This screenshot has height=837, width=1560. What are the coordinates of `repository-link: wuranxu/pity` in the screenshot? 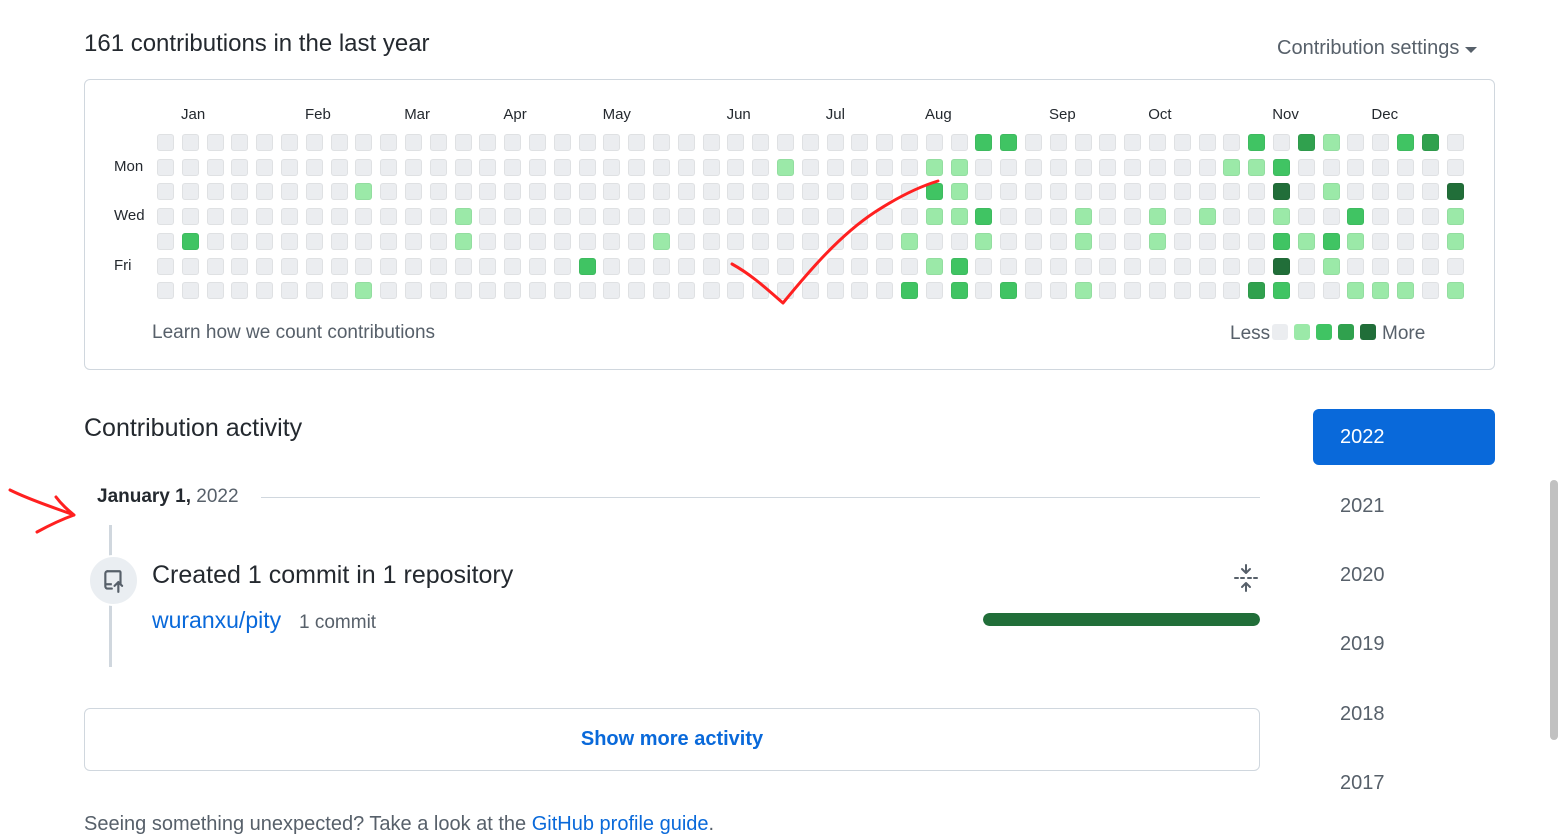 It's located at (216, 620).